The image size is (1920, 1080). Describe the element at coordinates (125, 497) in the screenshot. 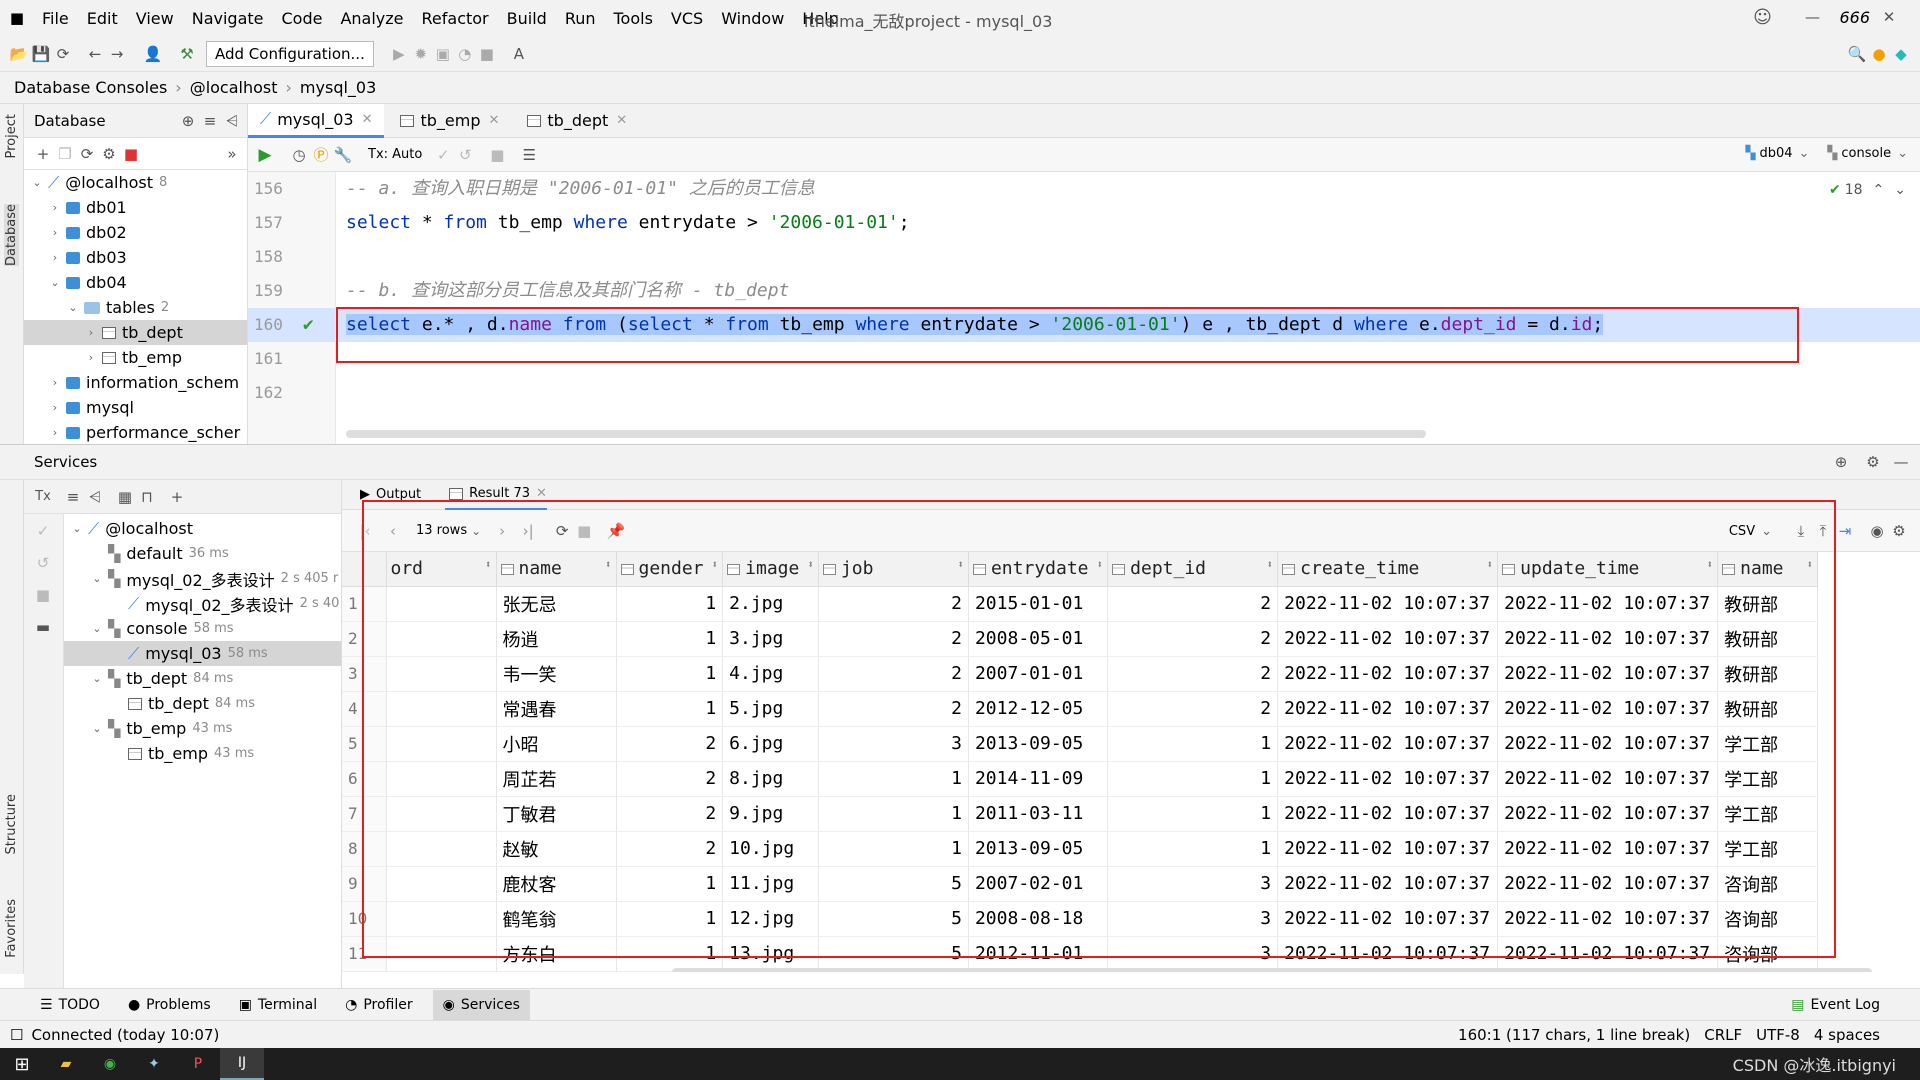

I see `group-icon: ▦` at that location.